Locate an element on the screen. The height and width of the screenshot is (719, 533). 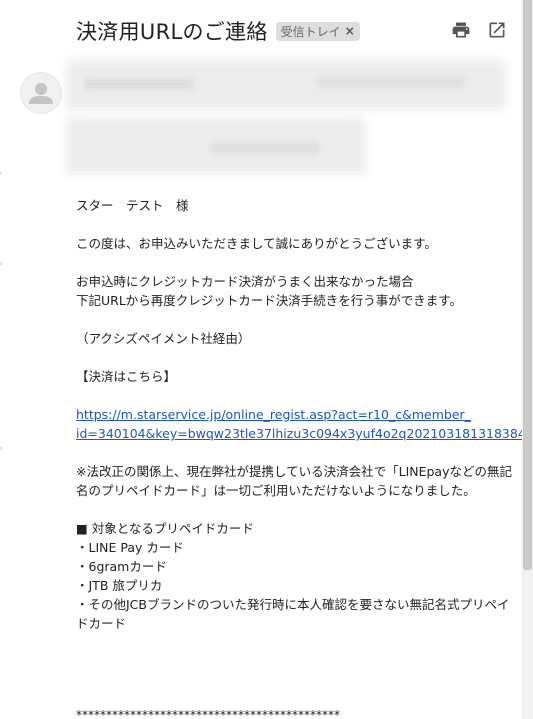
paragraph-line: 下記URLから再度クレジットカード決済手続きを行う事ができます。 is located at coordinates (269, 300).